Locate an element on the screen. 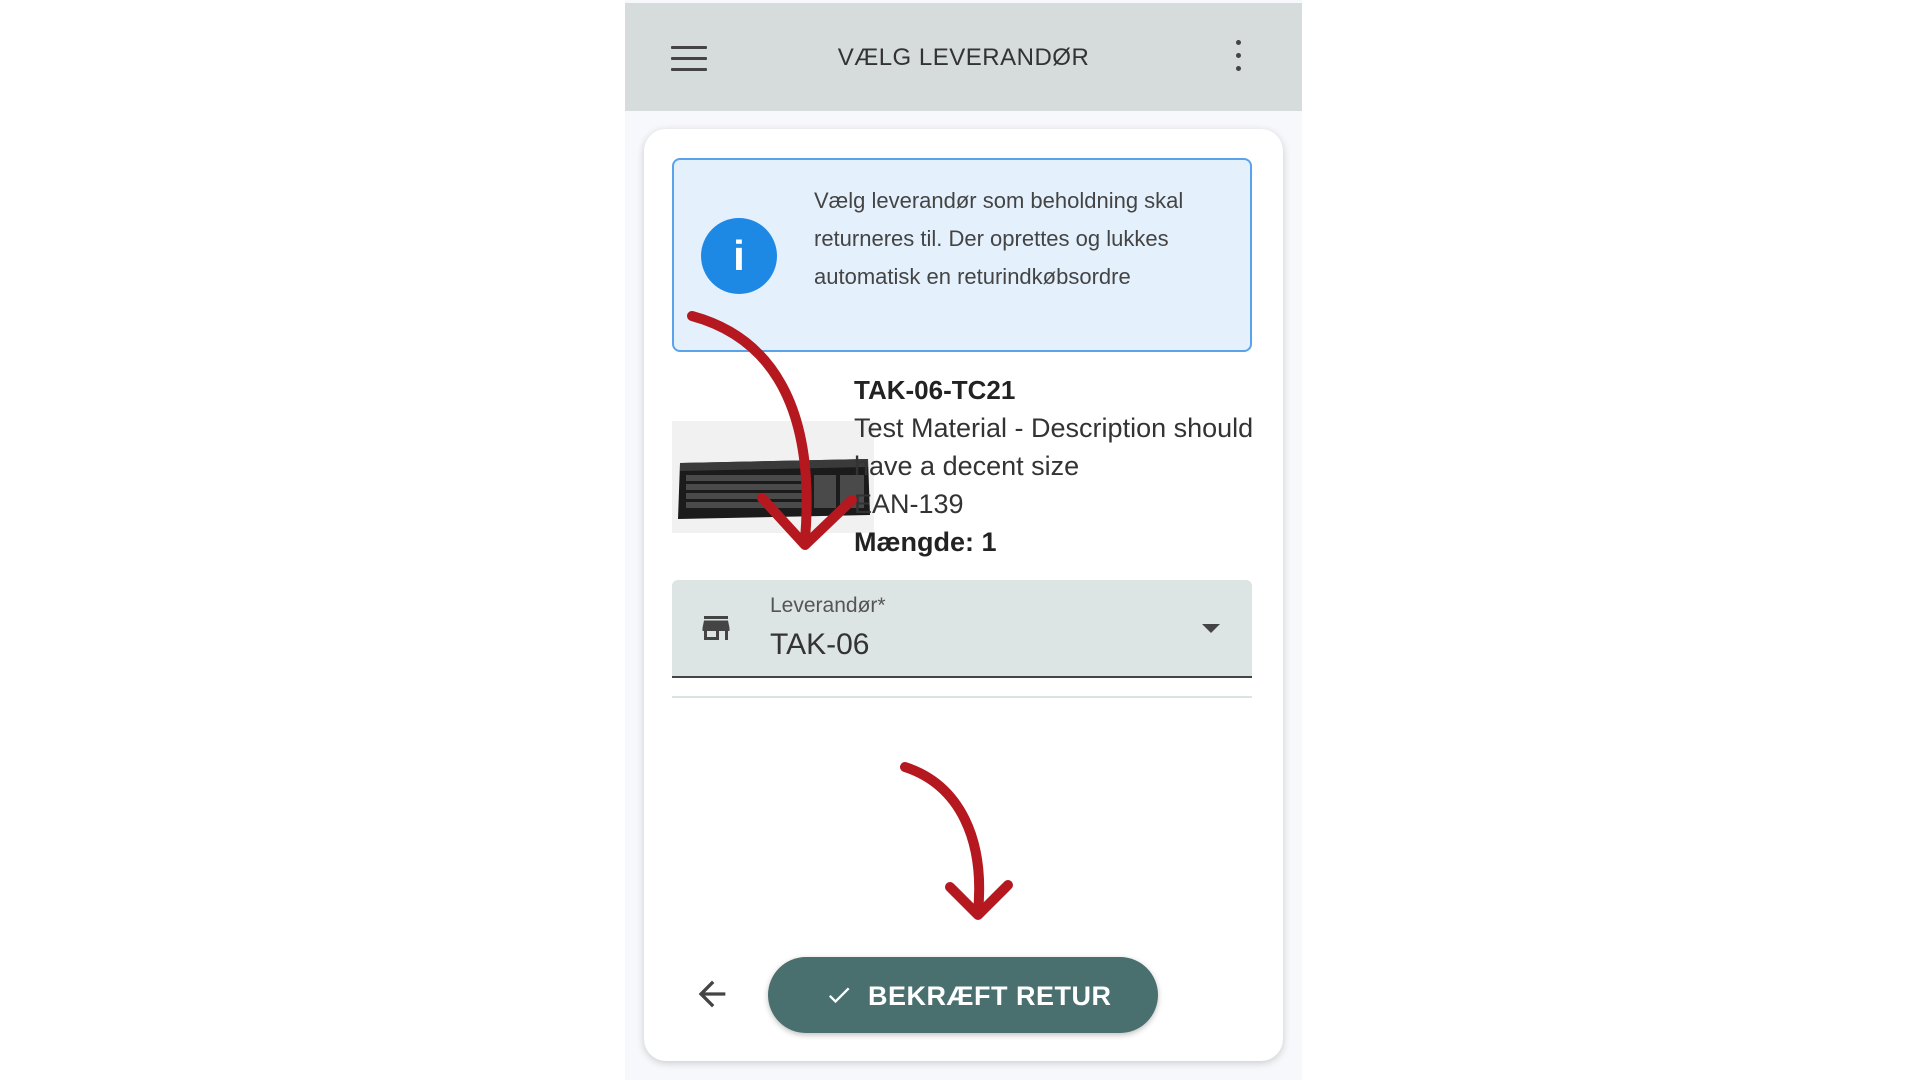 This screenshot has height=1080, width=1920. product-quantity: Mængde: 1 is located at coordinates (925, 542).